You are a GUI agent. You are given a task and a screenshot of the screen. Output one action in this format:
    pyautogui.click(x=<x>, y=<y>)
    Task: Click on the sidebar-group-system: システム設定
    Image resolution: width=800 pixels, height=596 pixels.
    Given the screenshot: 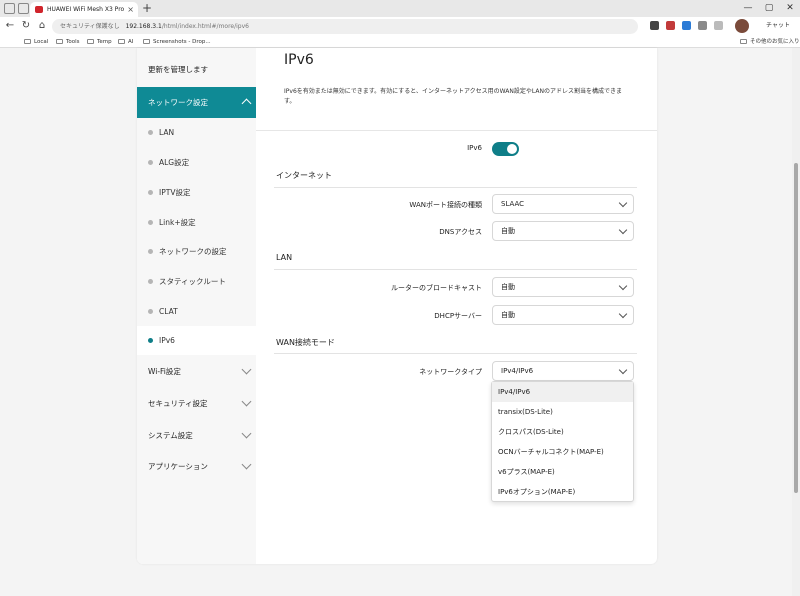 What is the action you would take?
    pyautogui.click(x=196, y=435)
    